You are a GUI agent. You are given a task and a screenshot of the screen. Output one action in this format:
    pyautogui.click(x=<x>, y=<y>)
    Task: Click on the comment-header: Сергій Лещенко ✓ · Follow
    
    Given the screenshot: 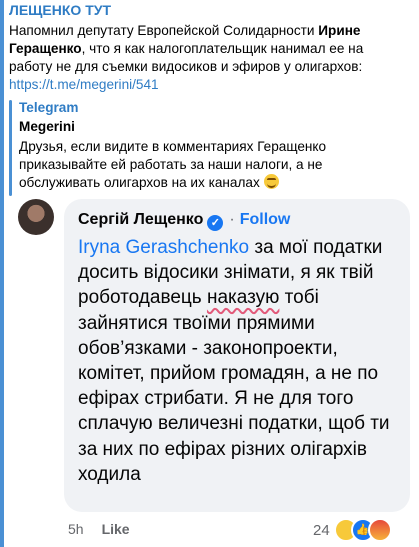 What is the action you would take?
    pyautogui.click(x=184, y=221)
    